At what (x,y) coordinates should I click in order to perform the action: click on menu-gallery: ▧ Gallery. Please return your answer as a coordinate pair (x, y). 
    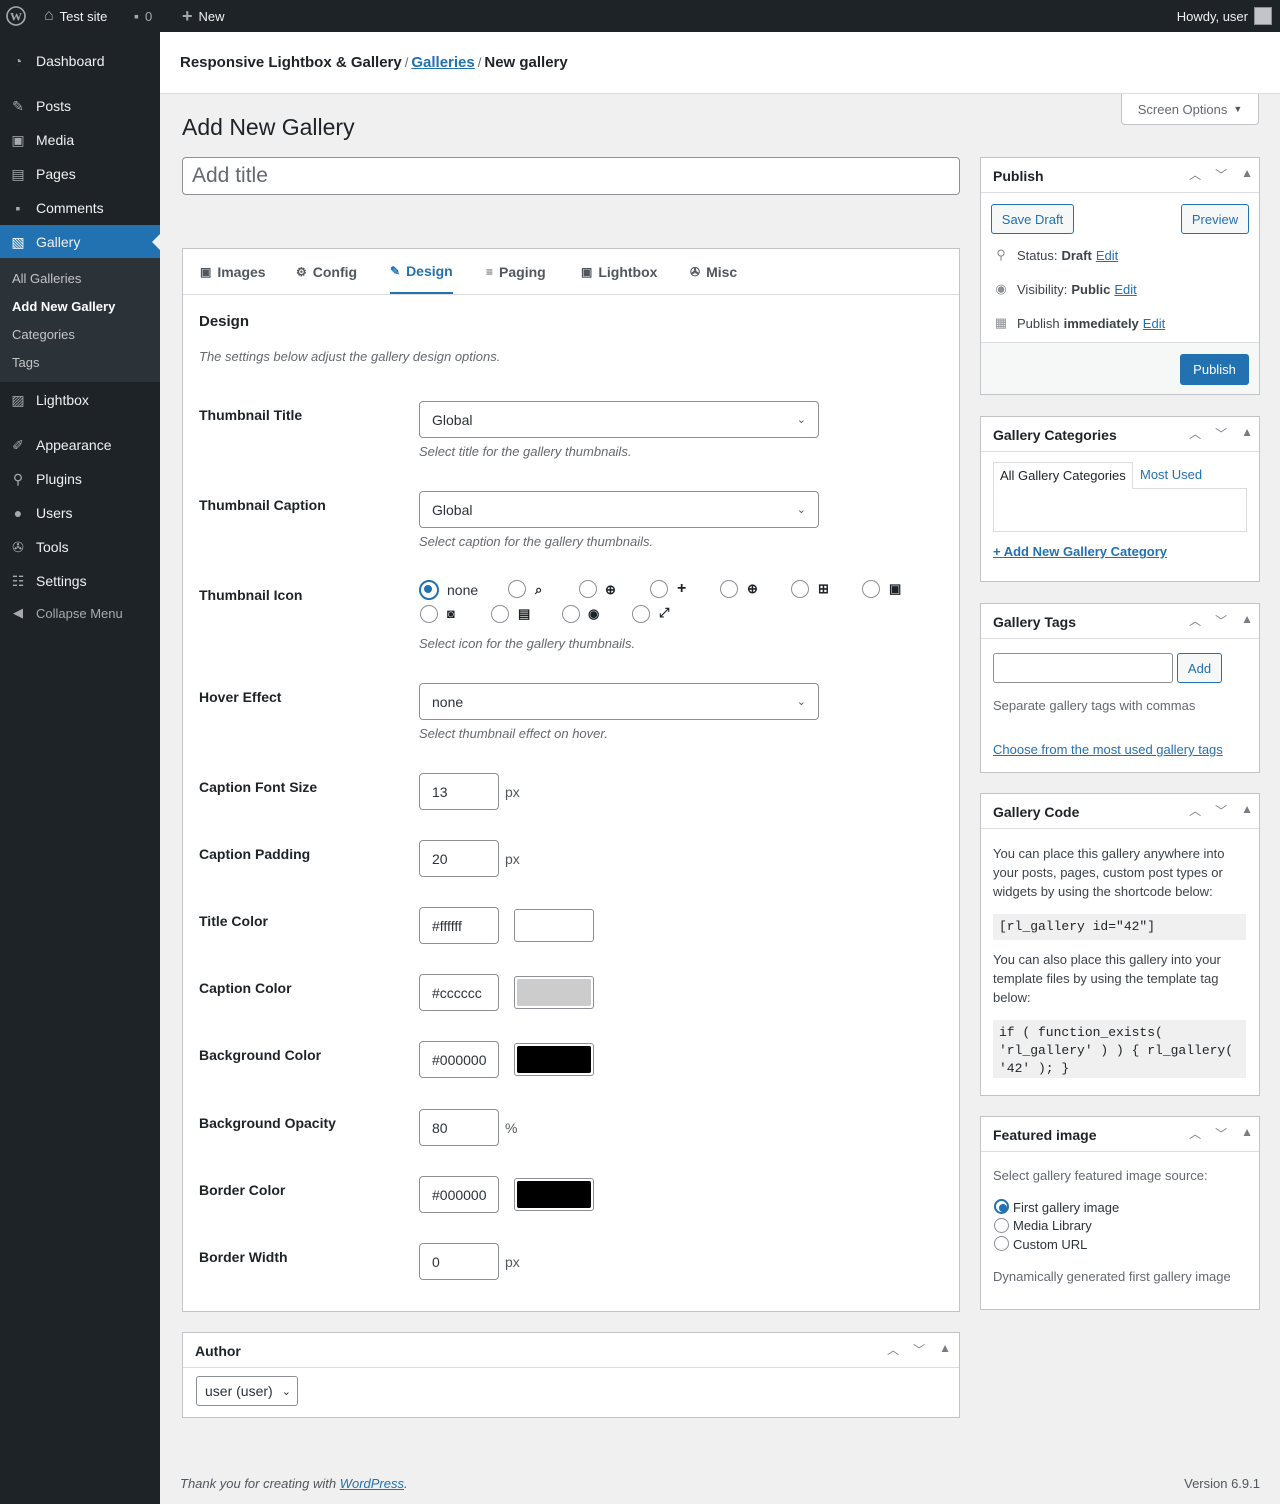
    Looking at the image, I should click on (80, 242).